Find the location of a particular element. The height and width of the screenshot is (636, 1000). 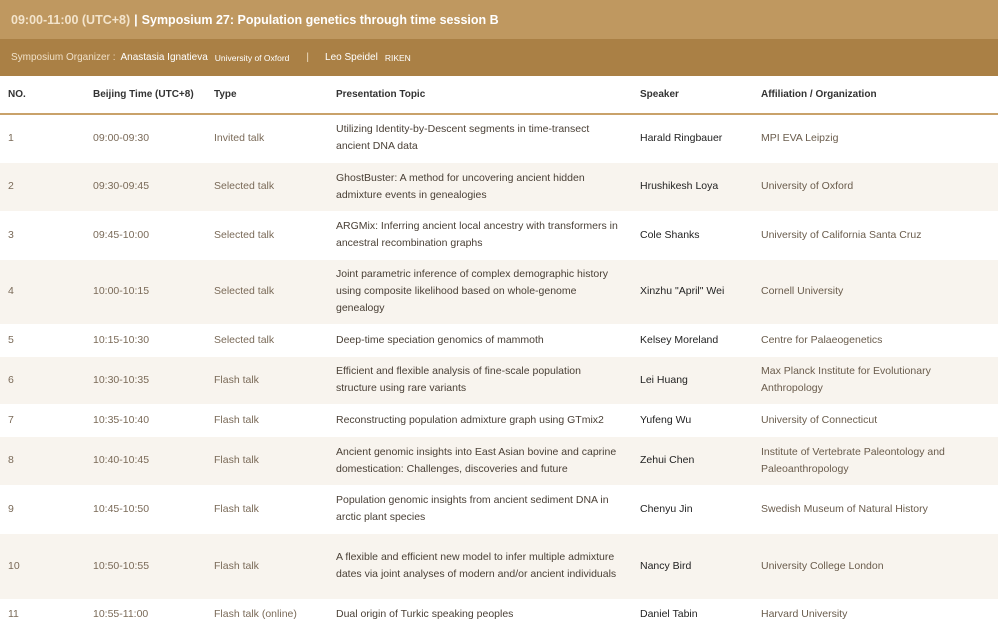

organizer-affiliation-1: University of Oxford is located at coordinates (252, 57).